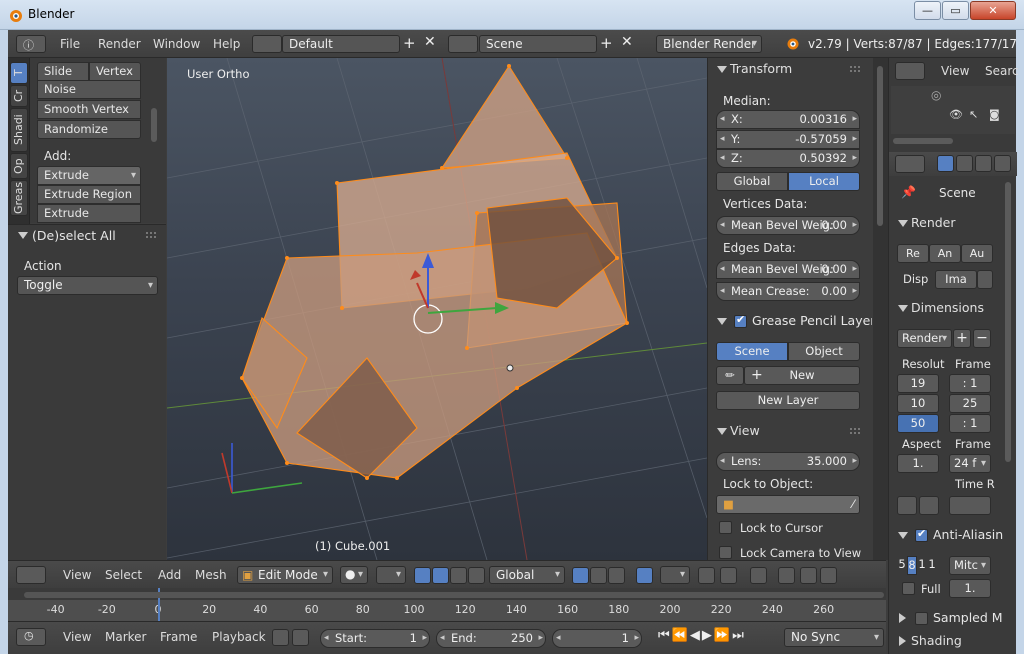 The image size is (1024, 654). I want to click on scene-icon, so click(463, 44).